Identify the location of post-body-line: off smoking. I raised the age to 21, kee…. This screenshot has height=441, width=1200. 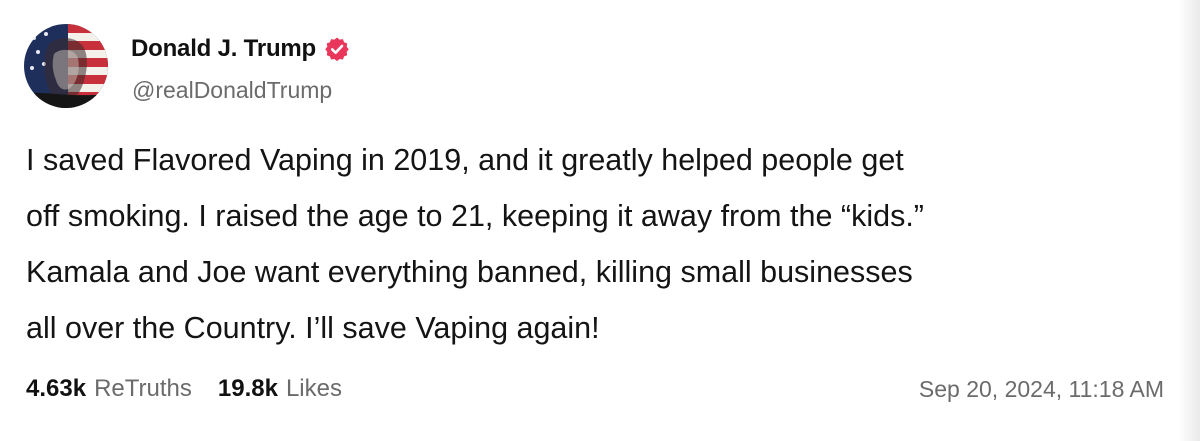
(475, 216).